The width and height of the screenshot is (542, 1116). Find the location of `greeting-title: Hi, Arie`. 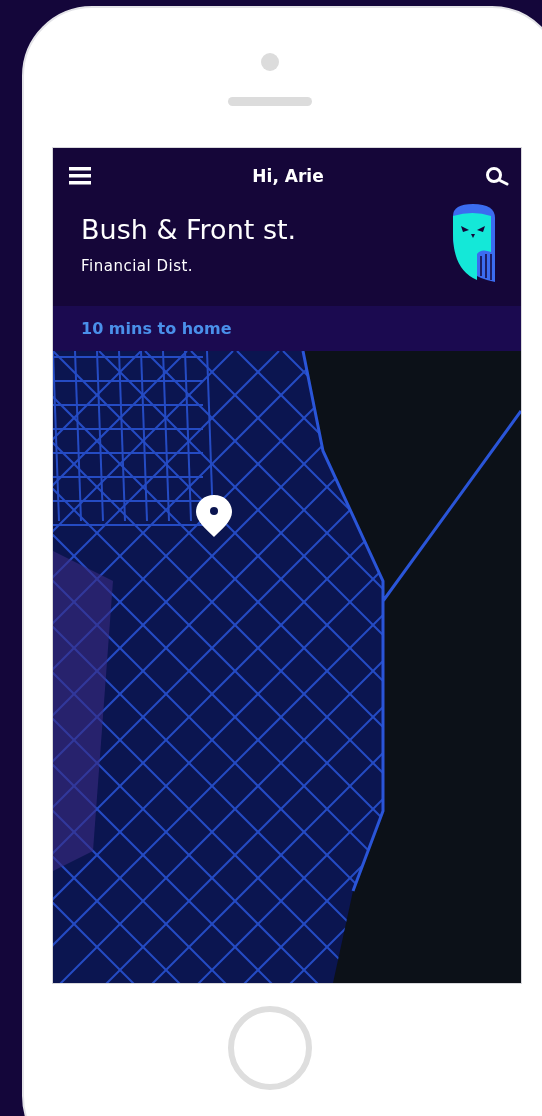

greeting-title: Hi, Arie is located at coordinates (288, 176).